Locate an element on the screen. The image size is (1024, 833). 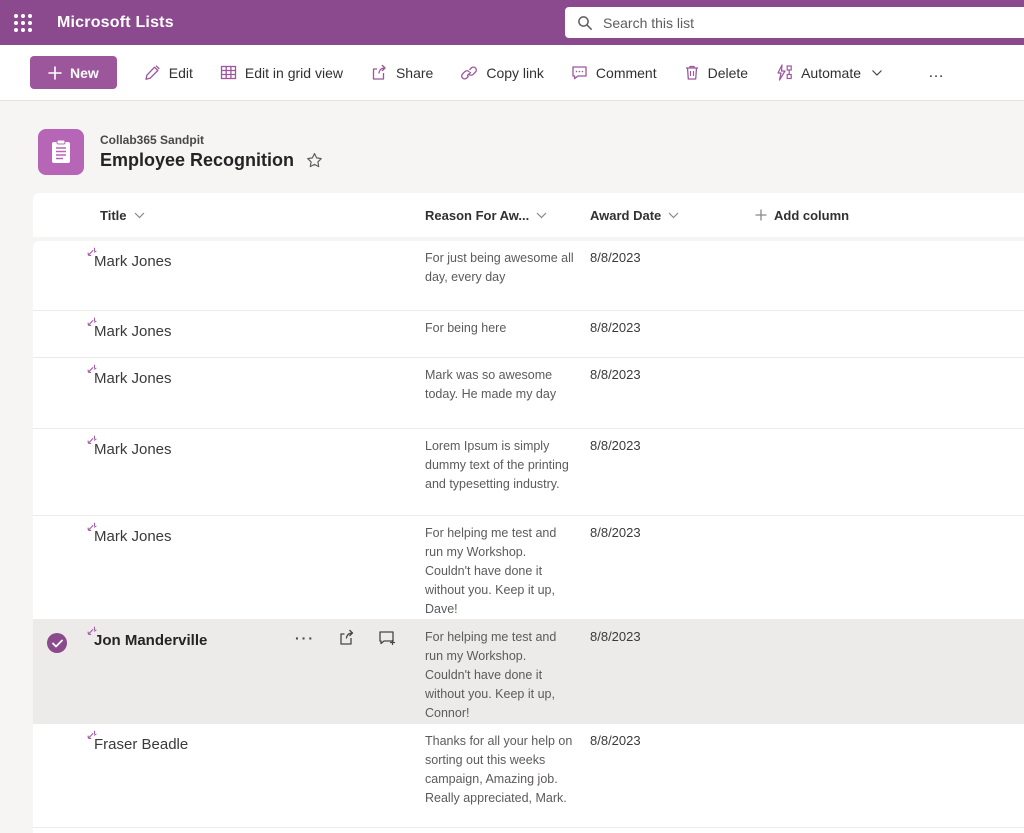
delete-button-label: Delete is located at coordinates (728, 72).